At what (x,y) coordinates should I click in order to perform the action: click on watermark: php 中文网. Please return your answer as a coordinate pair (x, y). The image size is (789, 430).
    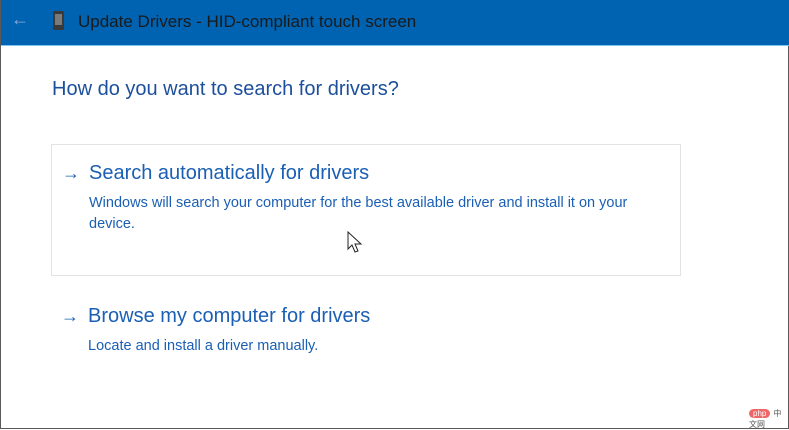
    Looking at the image, I should click on (768, 419).